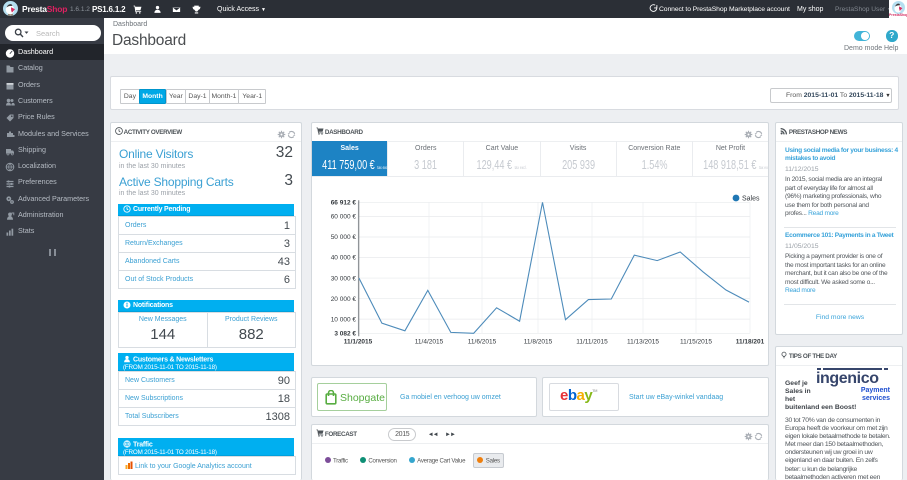 The width and height of the screenshot is (907, 480). What do you see at coordinates (345, 334) in the screenshot?
I see `svg-text: 3 082 €` at bounding box center [345, 334].